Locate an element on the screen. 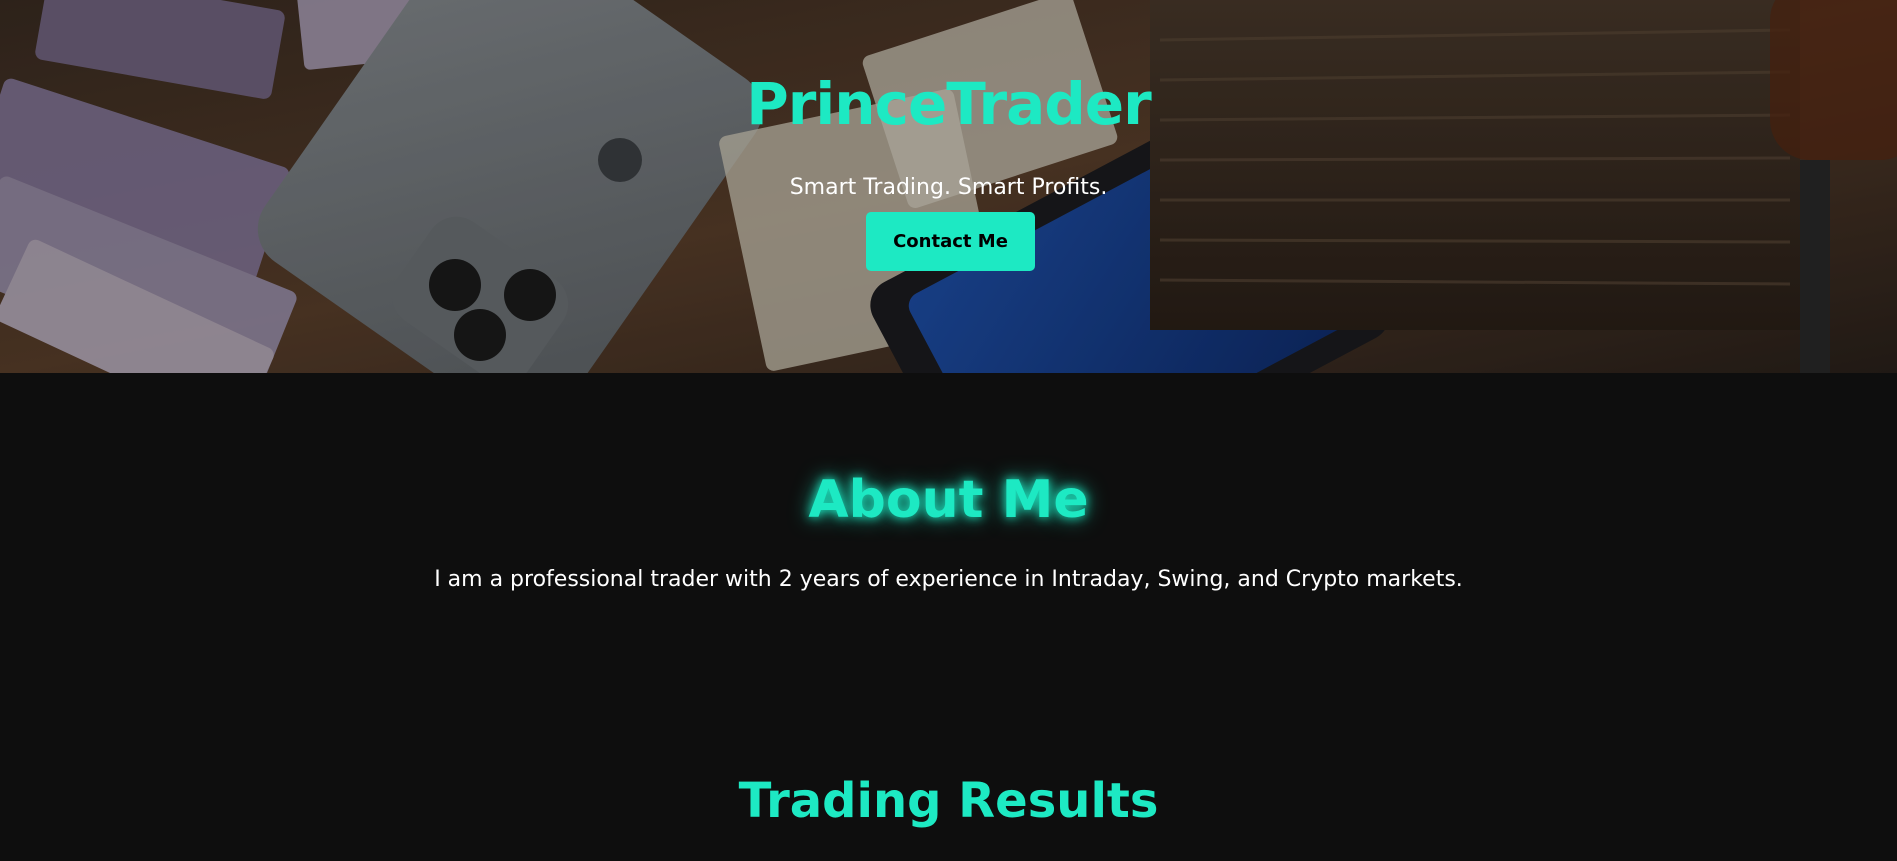 The width and height of the screenshot is (1897, 861). site-title: PrinceTrader is located at coordinates (948, 104).